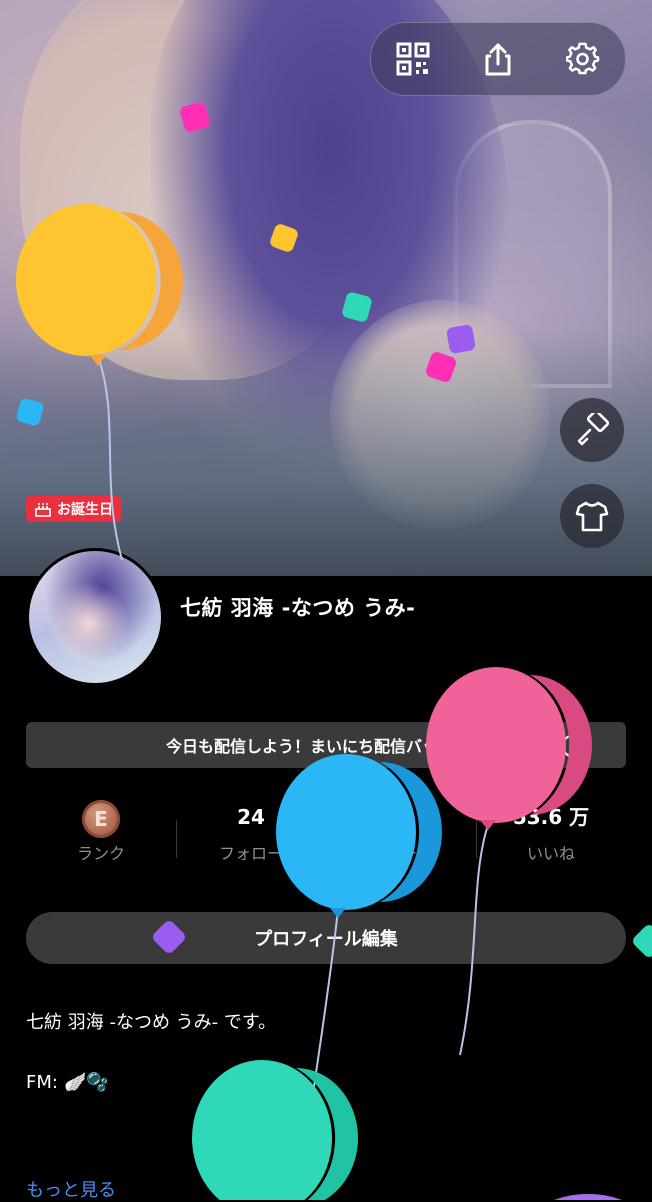 This screenshot has width=652, height=1202. Describe the element at coordinates (509, 748) in the screenshot. I see `balloon-pink` at that location.